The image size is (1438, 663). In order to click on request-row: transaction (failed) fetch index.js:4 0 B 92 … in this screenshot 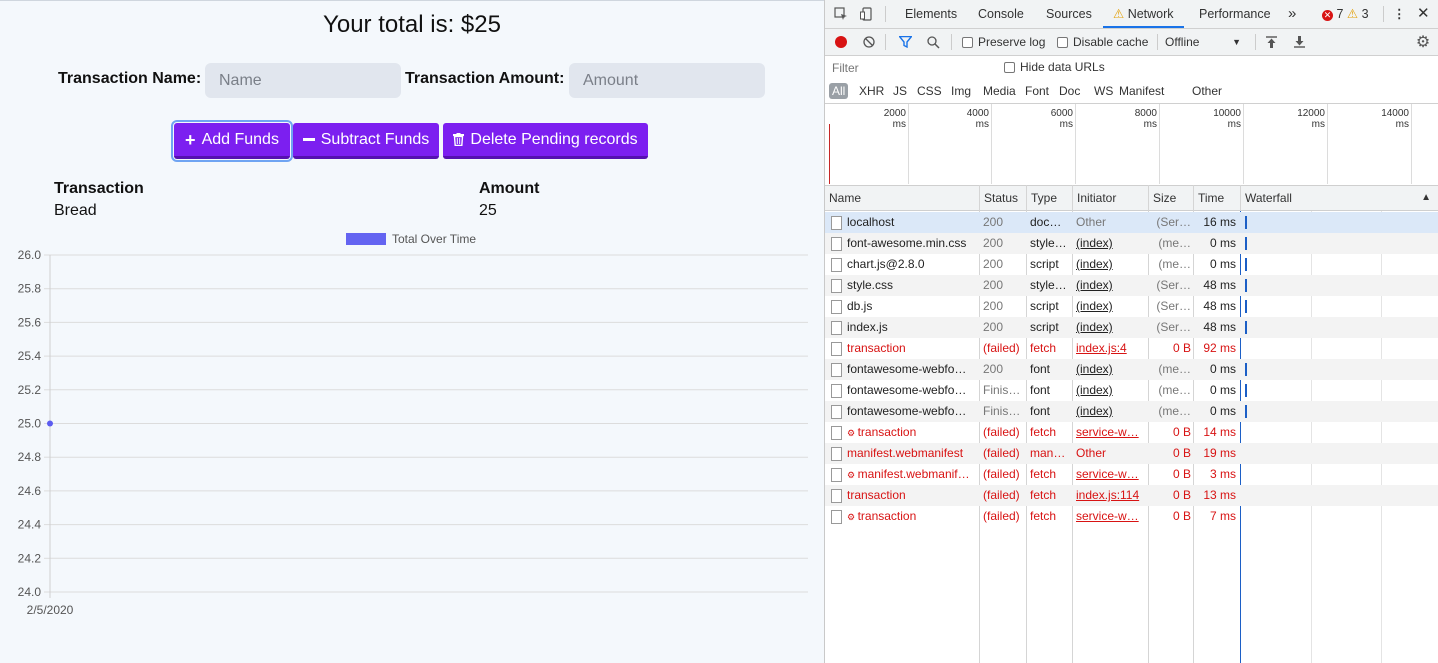, I will do `click(1131, 348)`.